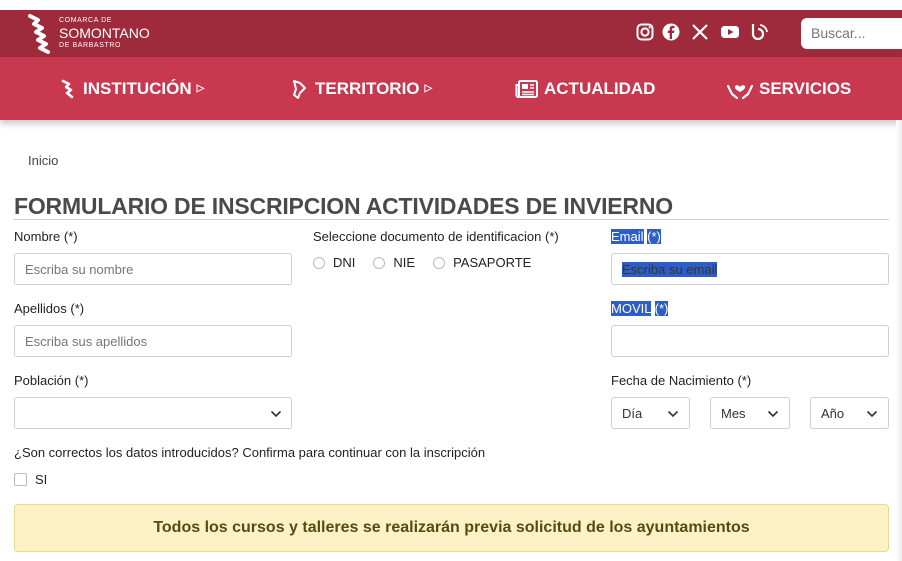 This screenshot has height=561, width=902. What do you see at coordinates (20, 479) in the screenshot?
I see `confirm-checkbox` at bounding box center [20, 479].